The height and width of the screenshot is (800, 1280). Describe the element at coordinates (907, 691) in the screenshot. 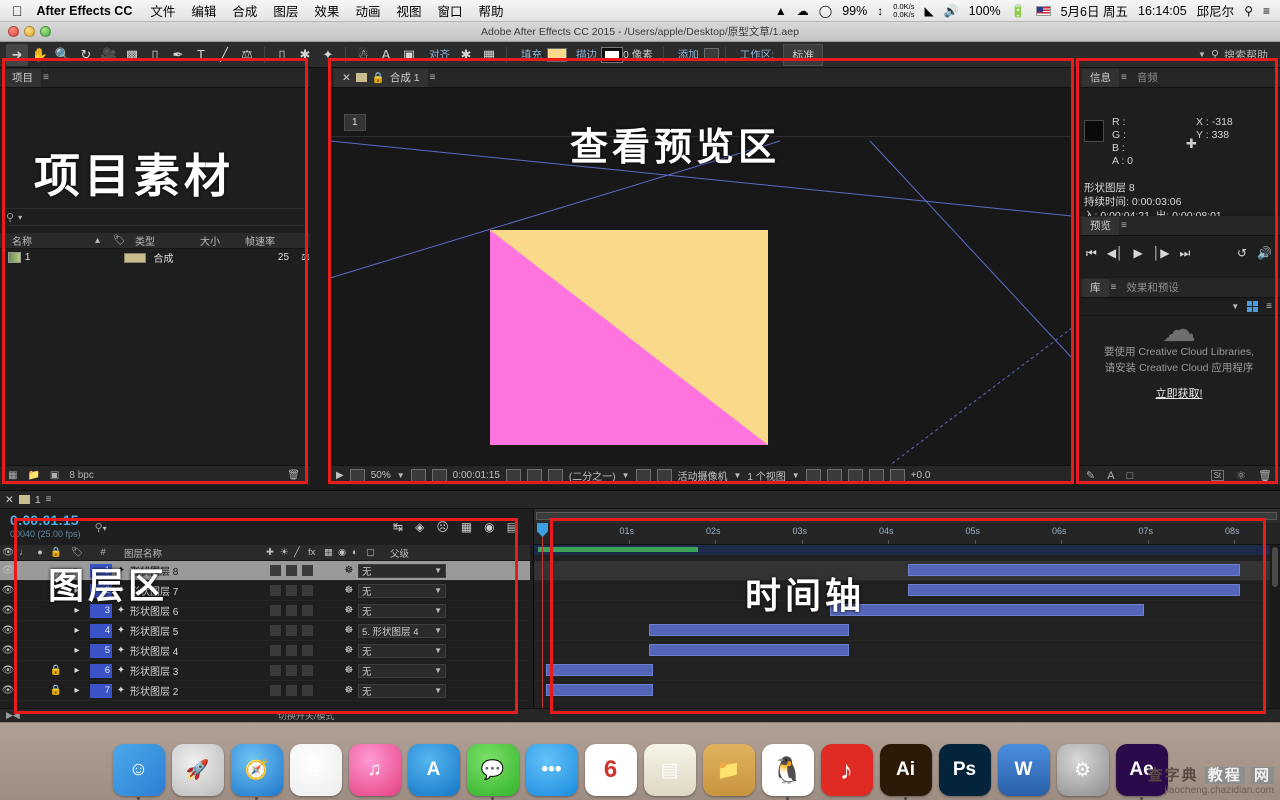

I see `timeline-track-row` at that location.